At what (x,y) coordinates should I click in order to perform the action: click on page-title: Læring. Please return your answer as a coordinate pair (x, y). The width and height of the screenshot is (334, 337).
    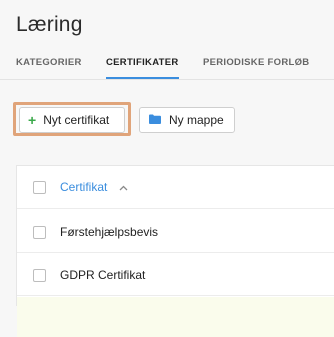
    Looking at the image, I should click on (49, 24).